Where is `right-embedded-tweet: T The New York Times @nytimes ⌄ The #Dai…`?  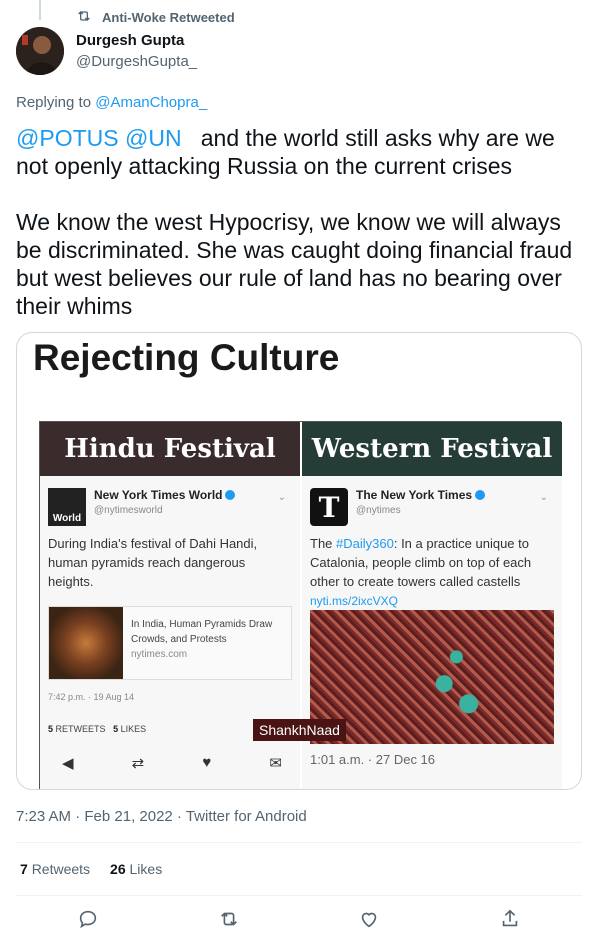 right-embedded-tweet: T The New York Times @nytimes ⌄ The #Dai… is located at coordinates (432, 632).